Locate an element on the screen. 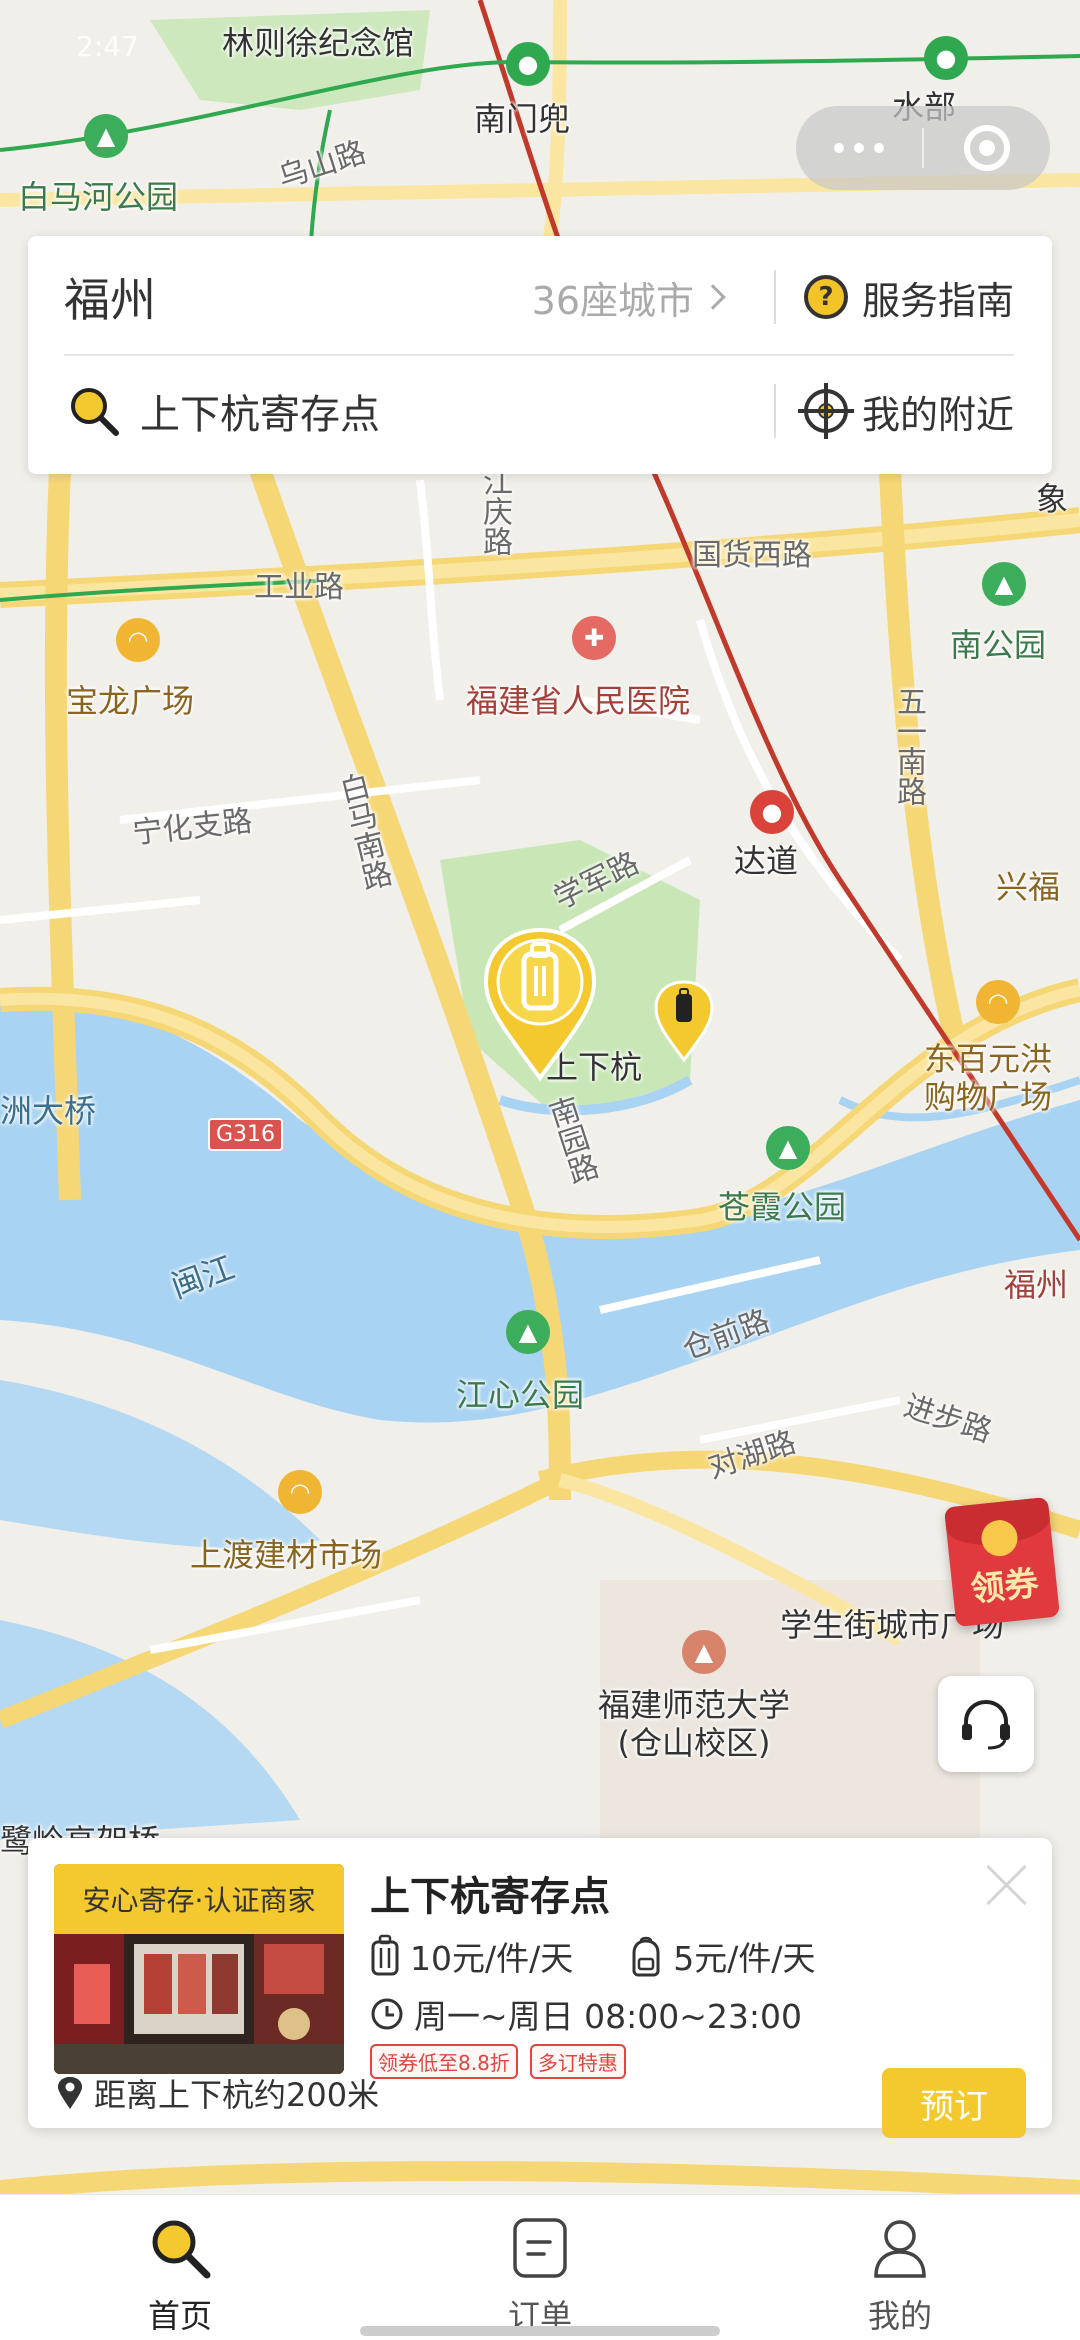 This screenshot has height=2340, width=1080. map-label: 洲大桥 is located at coordinates (48, 1111).